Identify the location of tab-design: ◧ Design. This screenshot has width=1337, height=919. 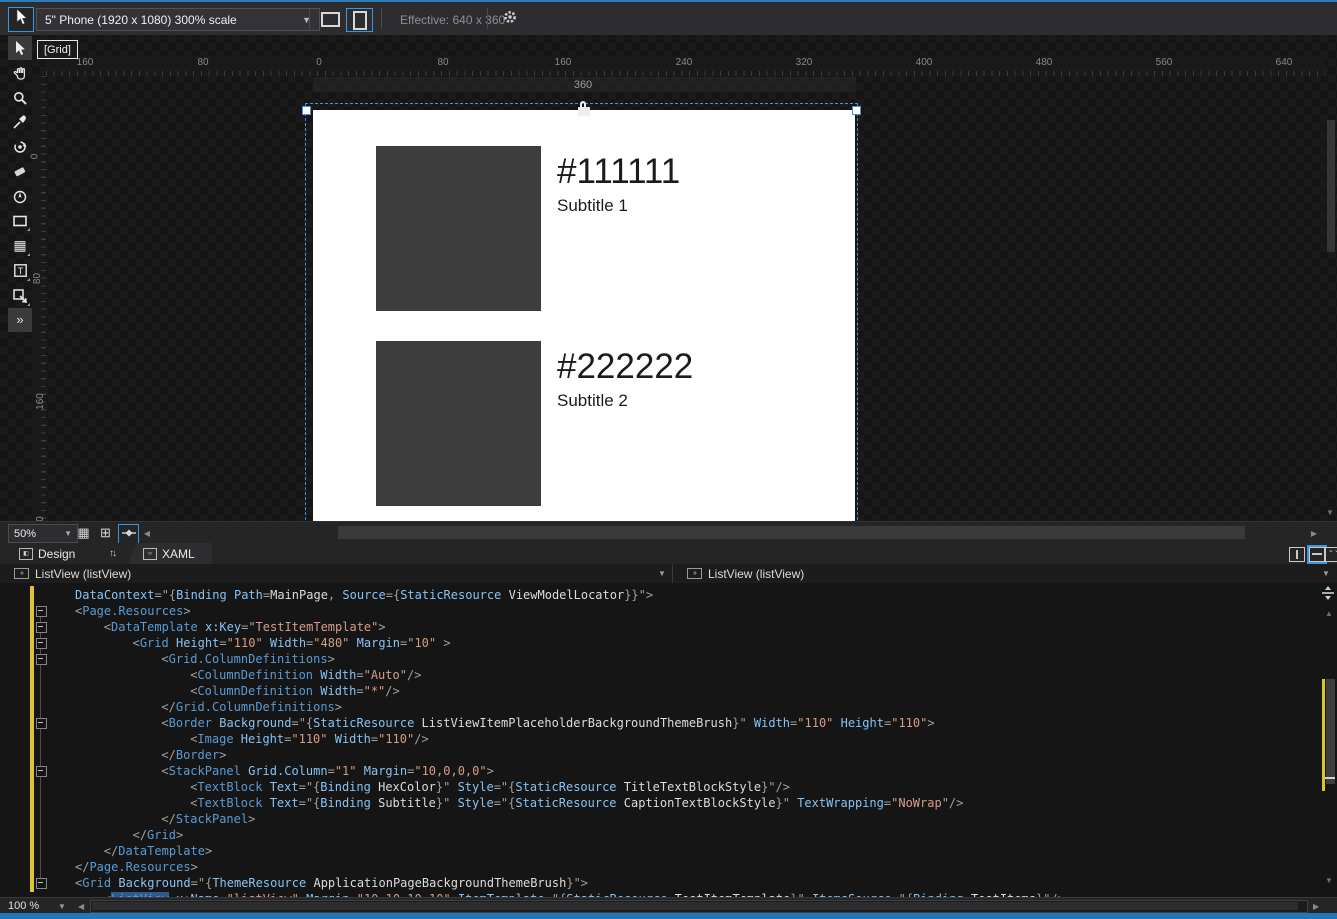
(47, 553).